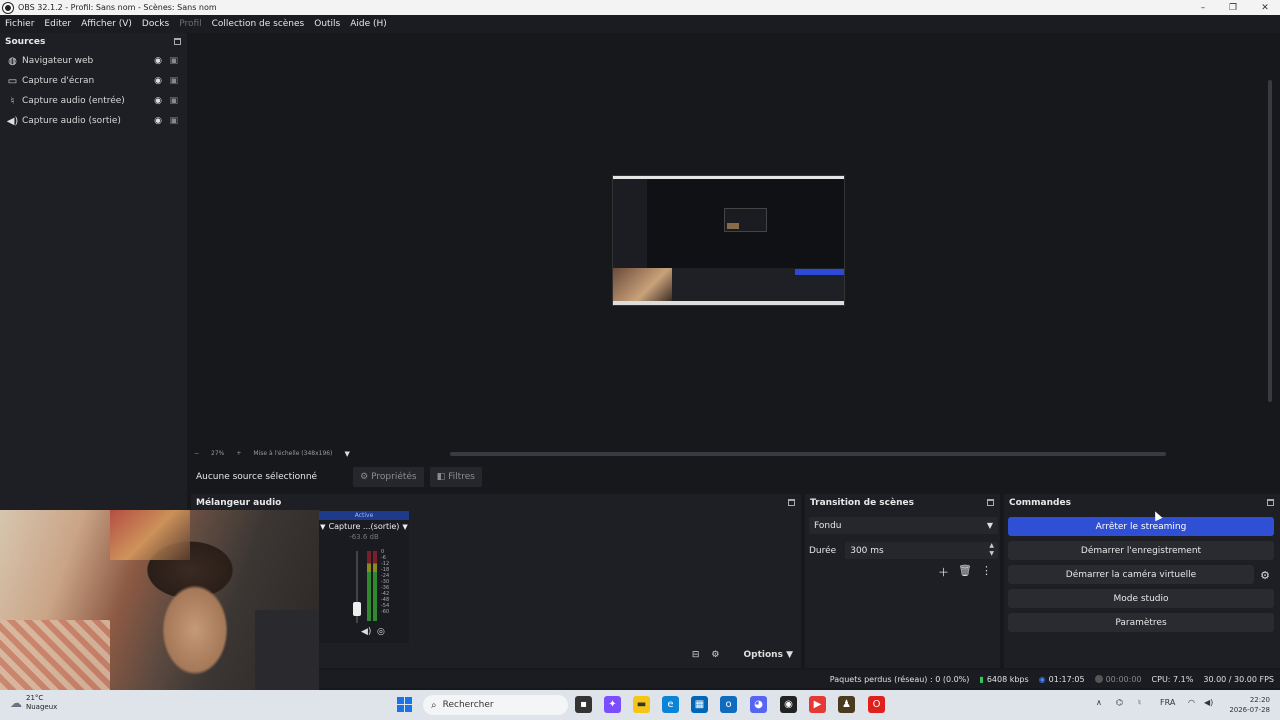 This screenshot has width=1280, height=720. What do you see at coordinates (1119, 702) in the screenshot?
I see `network-icon: ⌬` at bounding box center [1119, 702].